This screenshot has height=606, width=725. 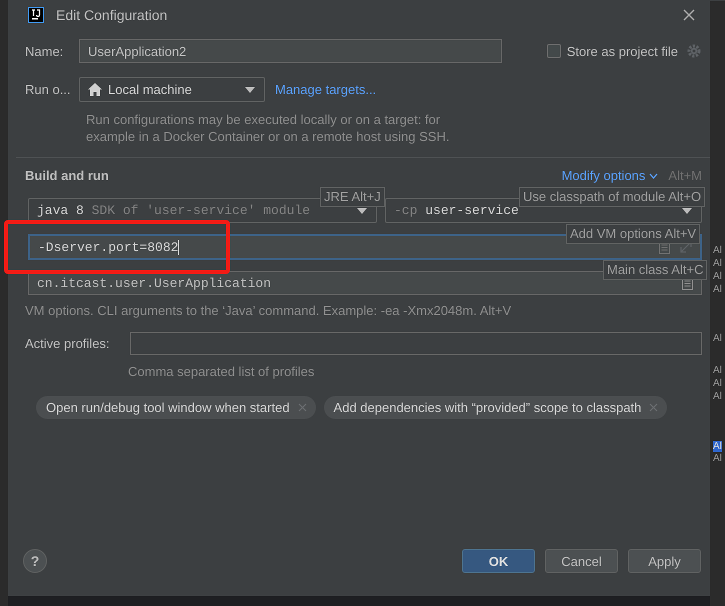 What do you see at coordinates (268, 310) in the screenshot?
I see `hint-text: VM options. CLI arguments to the ‘Java’ command. Example: -ea -Xmx2048m. Alt+V` at bounding box center [268, 310].